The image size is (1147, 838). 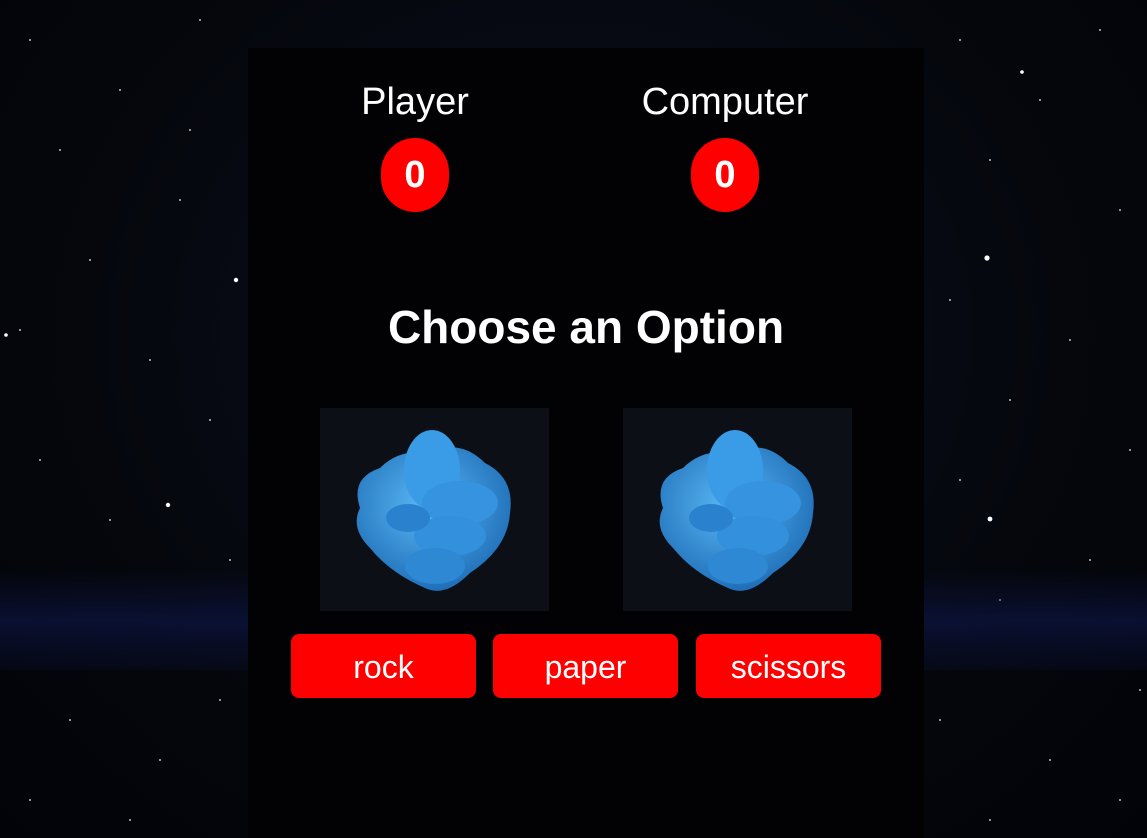 I want to click on computer-score-badge: 0, so click(x=725, y=175).